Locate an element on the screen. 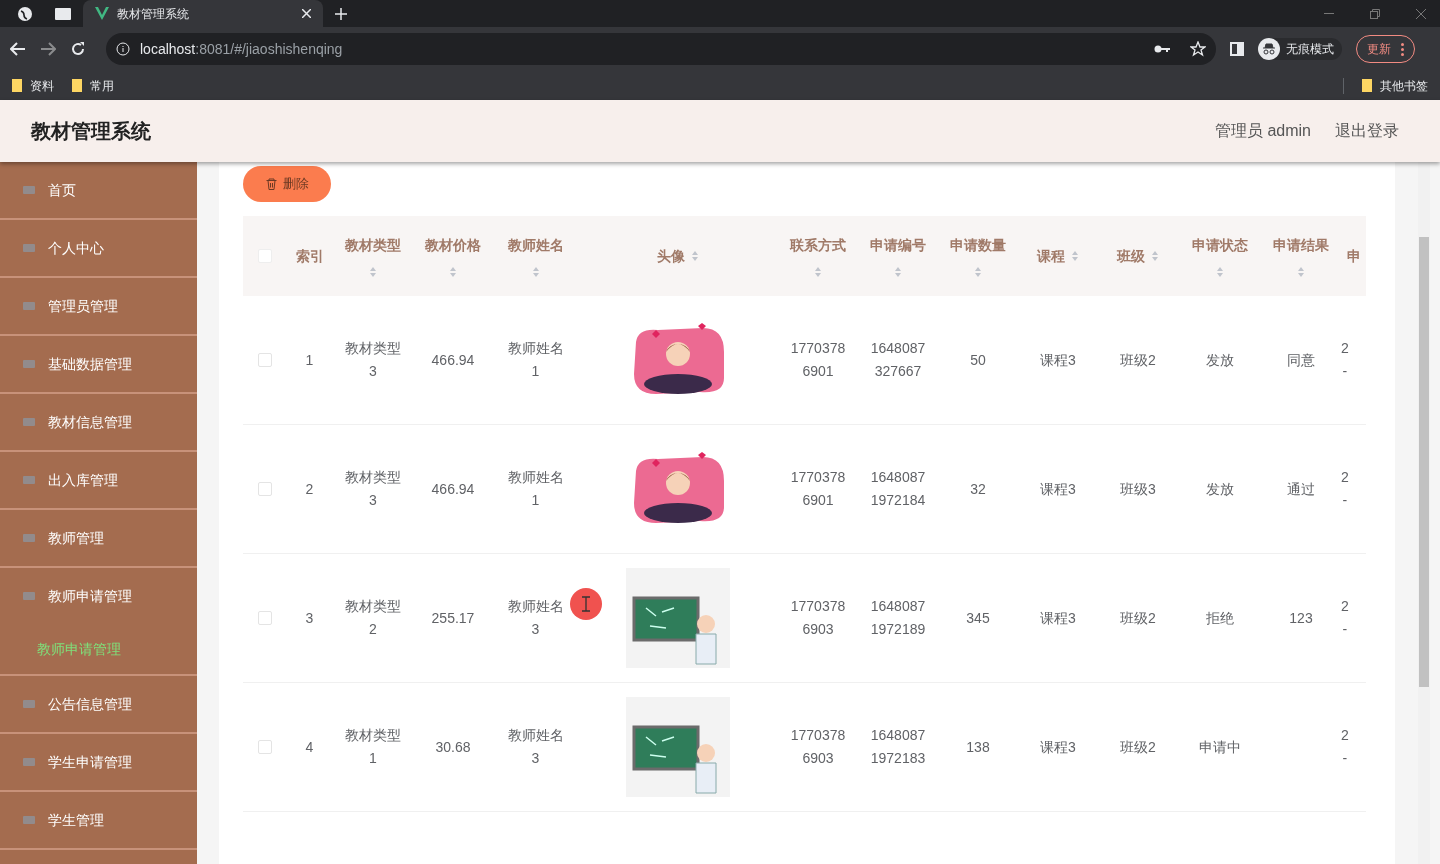  table-cell-text: 1 is located at coordinates (309, 360).